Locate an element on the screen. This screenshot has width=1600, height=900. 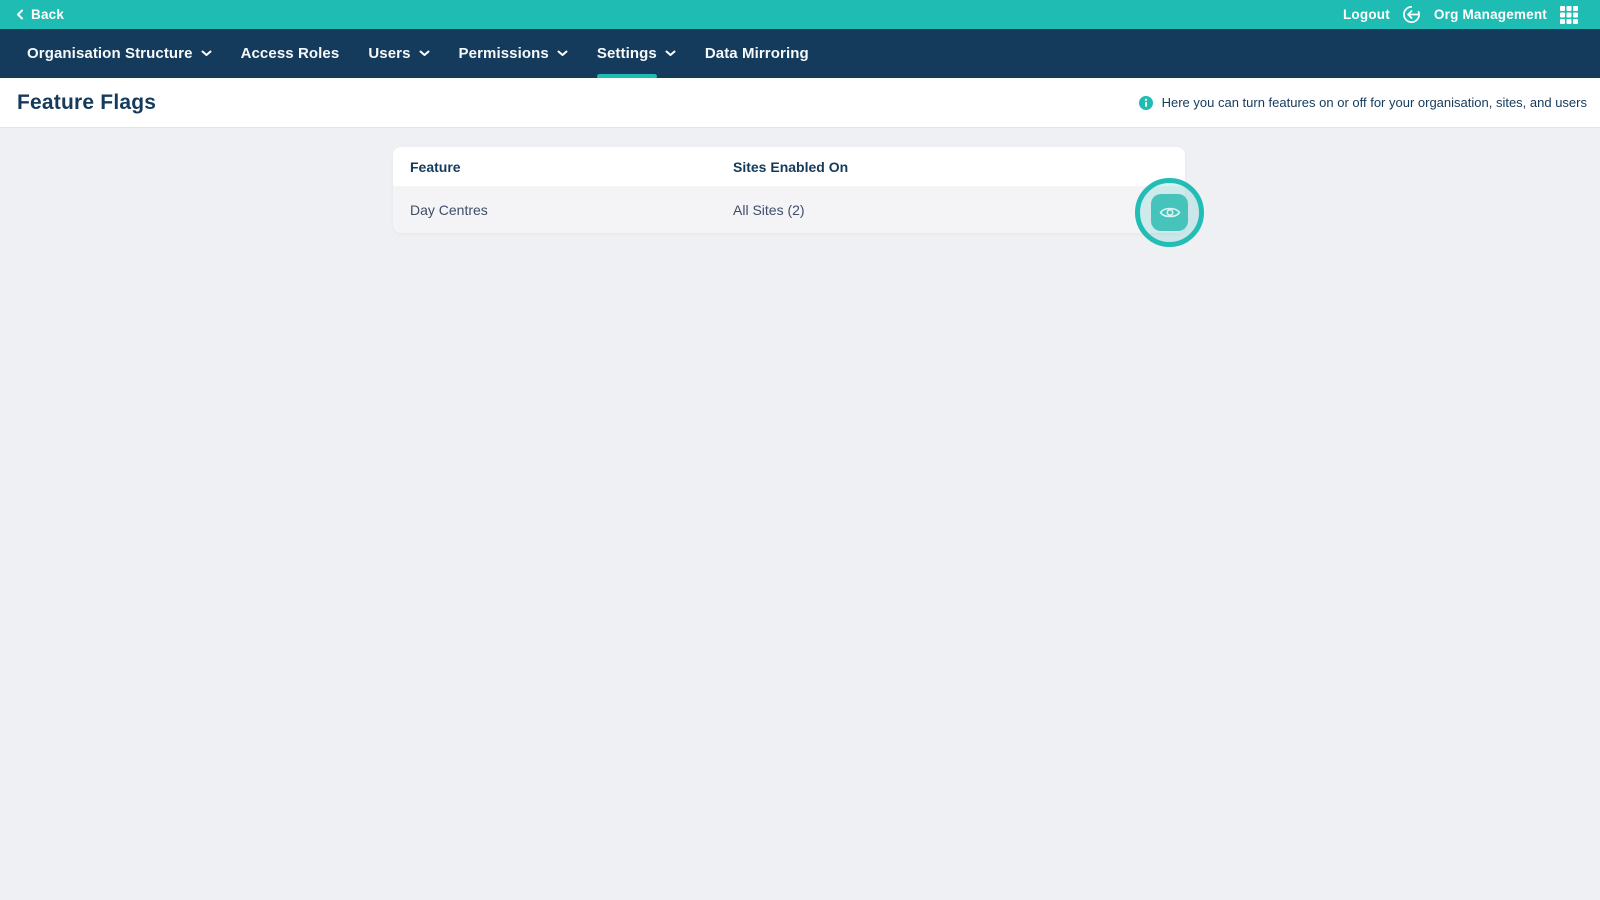
nav-label: Data Mirroring is located at coordinates (756, 53).